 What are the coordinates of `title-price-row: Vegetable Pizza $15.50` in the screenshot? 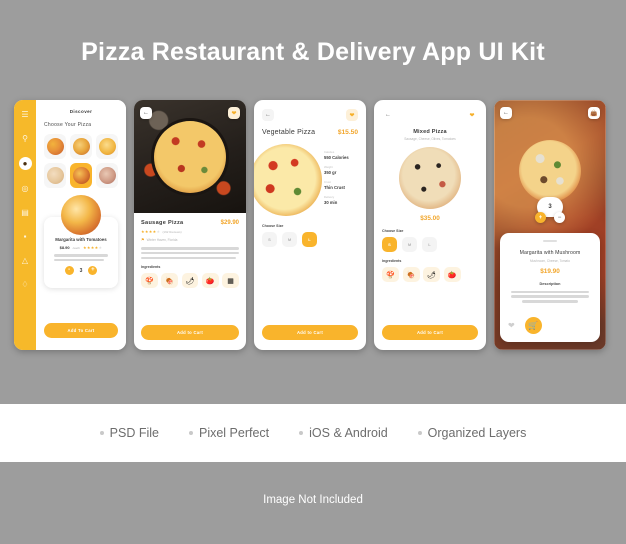 It's located at (310, 133).